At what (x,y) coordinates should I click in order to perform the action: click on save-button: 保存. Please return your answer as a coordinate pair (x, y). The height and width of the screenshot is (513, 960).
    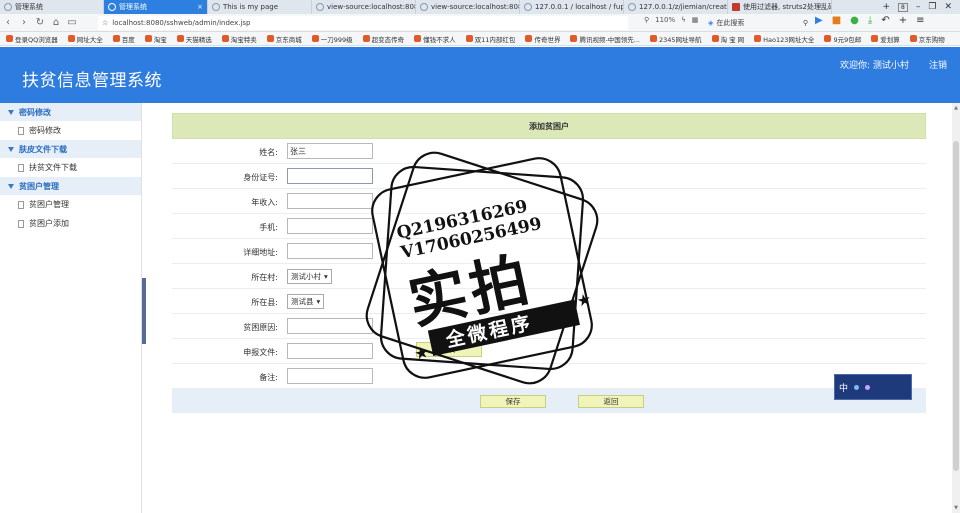
    Looking at the image, I should click on (513, 401).